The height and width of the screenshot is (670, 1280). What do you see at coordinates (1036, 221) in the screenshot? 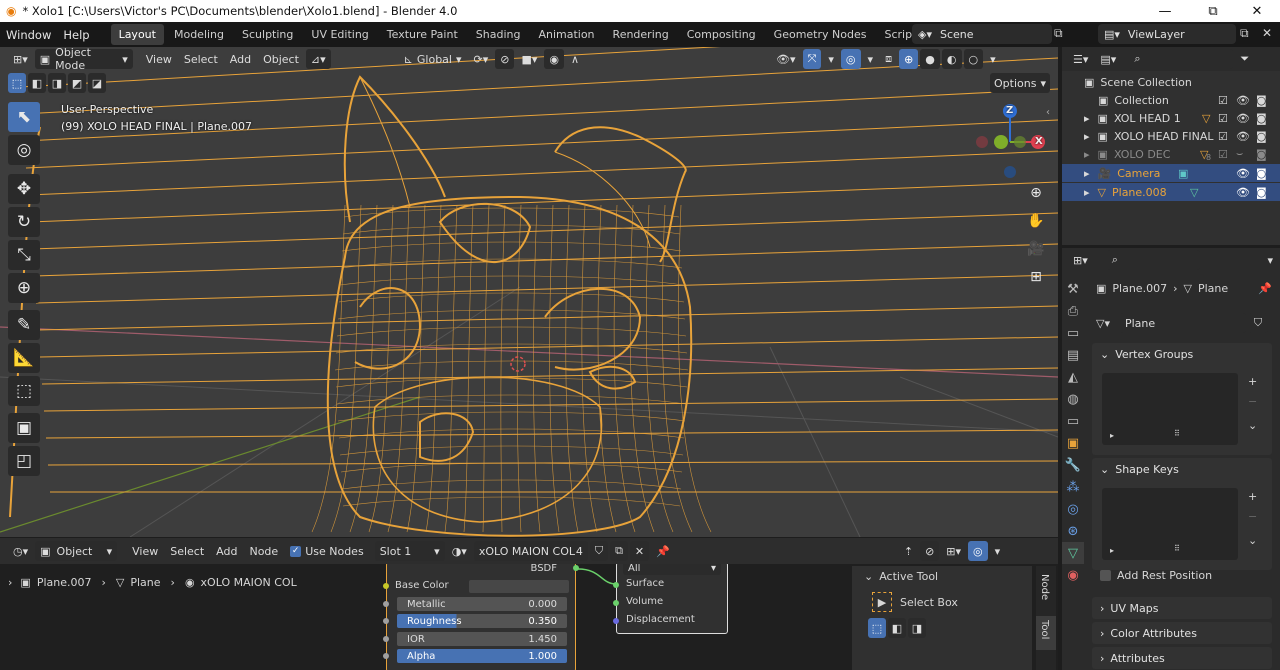
I see `pan-hand-icon: ✋` at bounding box center [1036, 221].